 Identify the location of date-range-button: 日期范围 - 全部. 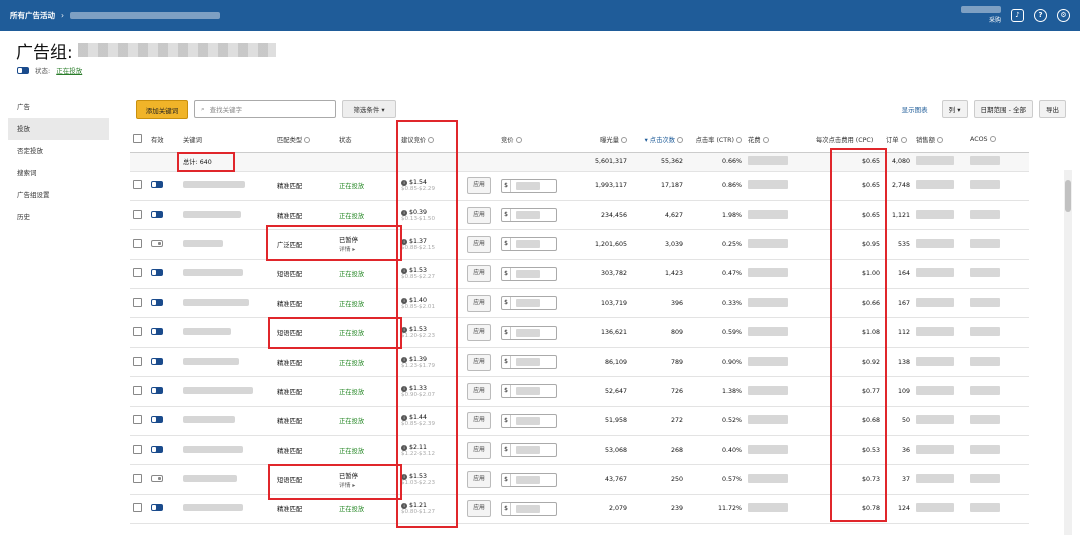
(1003, 109).